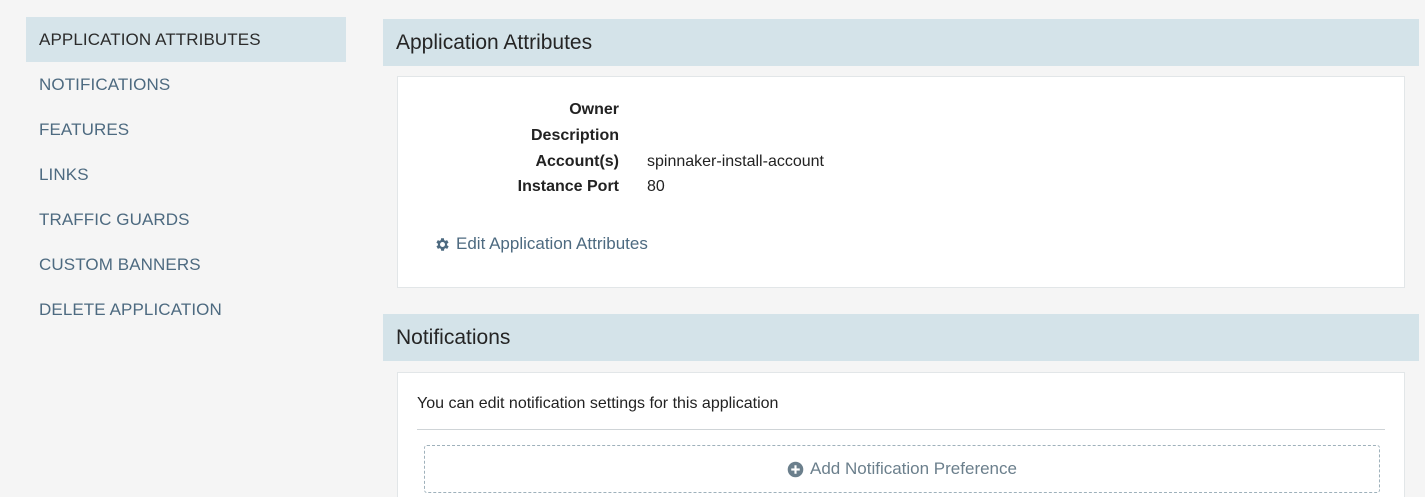 The image size is (1425, 497). Describe the element at coordinates (594, 109) in the screenshot. I see `attribute-label: Owner` at that location.